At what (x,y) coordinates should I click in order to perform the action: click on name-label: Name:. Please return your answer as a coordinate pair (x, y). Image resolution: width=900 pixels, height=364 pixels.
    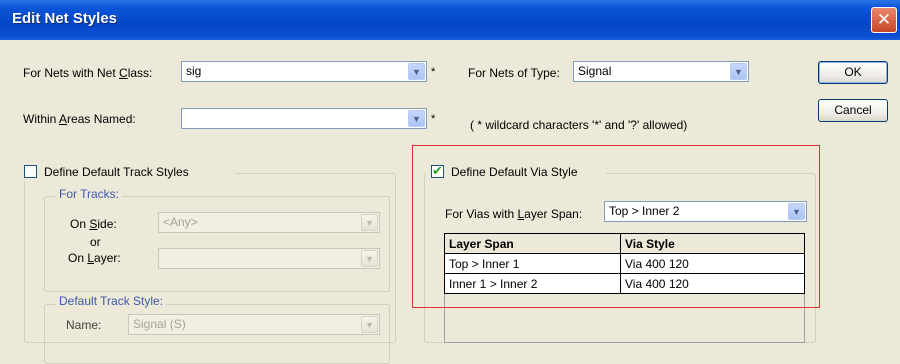
    Looking at the image, I should click on (84, 325).